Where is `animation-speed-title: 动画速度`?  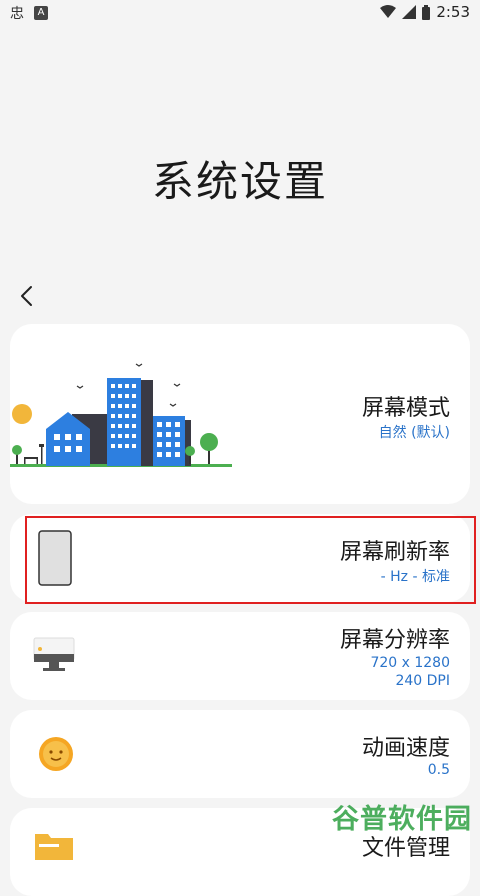
animation-speed-title: 动画速度 is located at coordinates (406, 746).